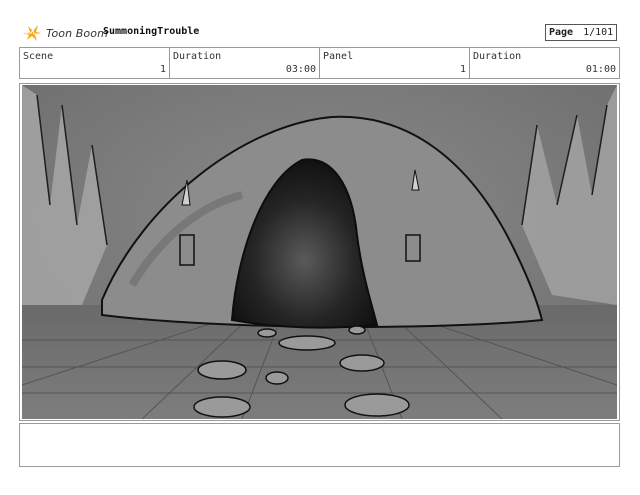  What do you see at coordinates (162, 69) in the screenshot?
I see `scene-value: 1` at bounding box center [162, 69].